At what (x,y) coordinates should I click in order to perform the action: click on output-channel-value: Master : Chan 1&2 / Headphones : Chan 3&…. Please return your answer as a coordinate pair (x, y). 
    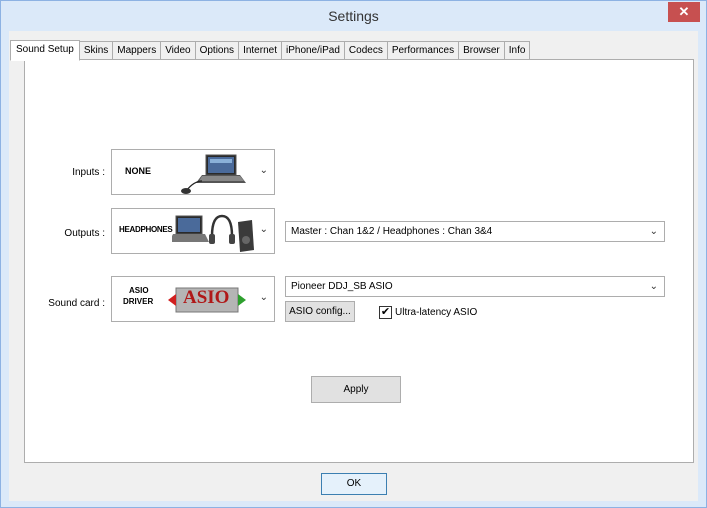
    Looking at the image, I should click on (392, 231).